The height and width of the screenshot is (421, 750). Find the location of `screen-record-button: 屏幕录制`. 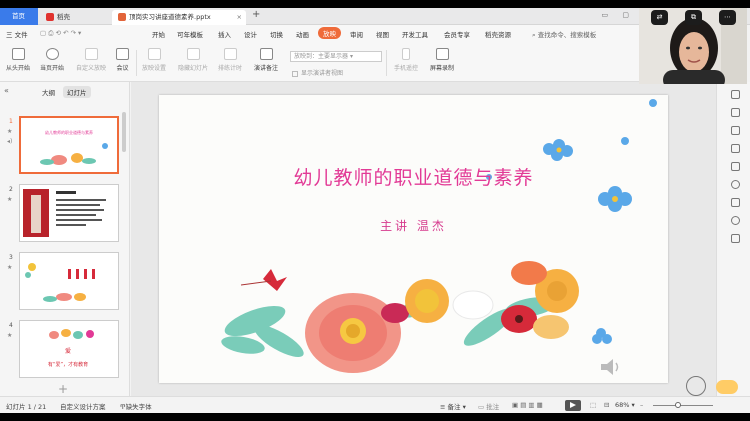

screen-record-button: 屏幕录制 is located at coordinates (442, 60).